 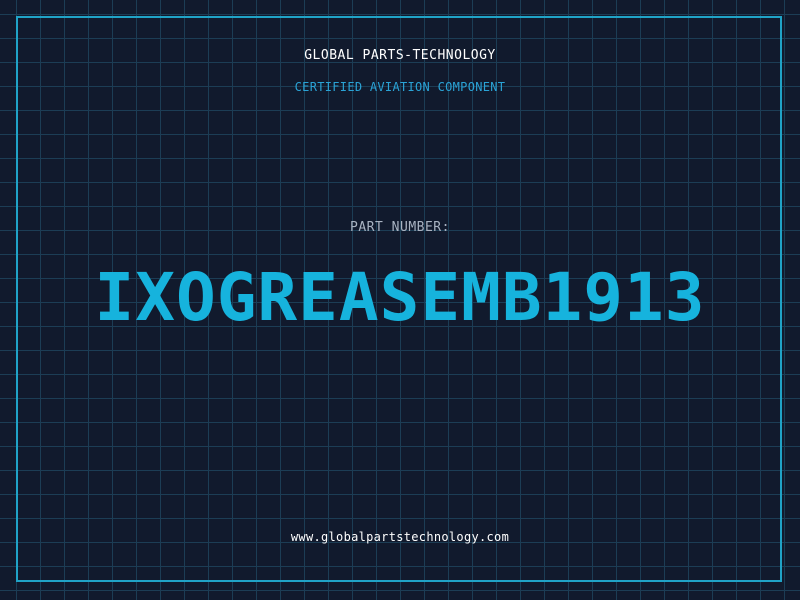 What do you see at coordinates (400, 537) in the screenshot?
I see `website-url: www.globalpartstechnology.com` at bounding box center [400, 537].